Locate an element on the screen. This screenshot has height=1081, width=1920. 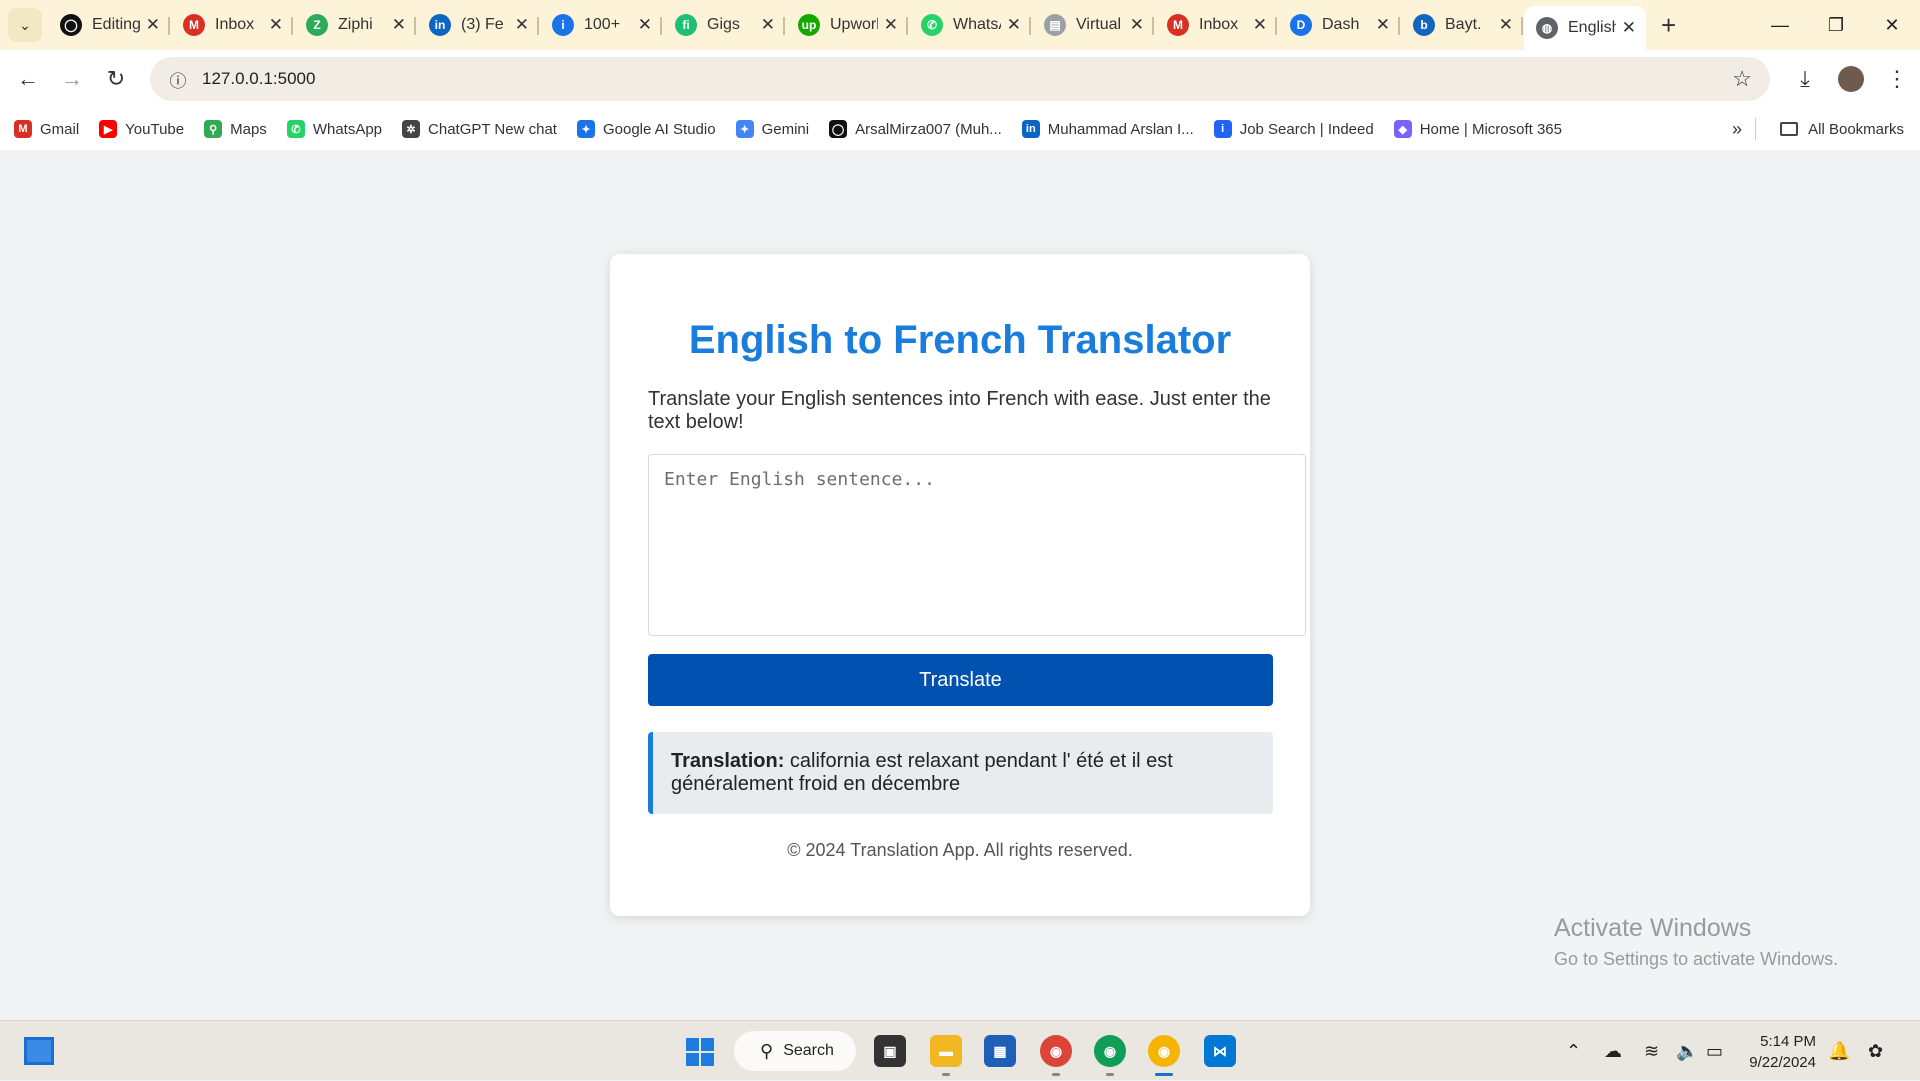
tab-label: Gigs is located at coordinates (723, 24).